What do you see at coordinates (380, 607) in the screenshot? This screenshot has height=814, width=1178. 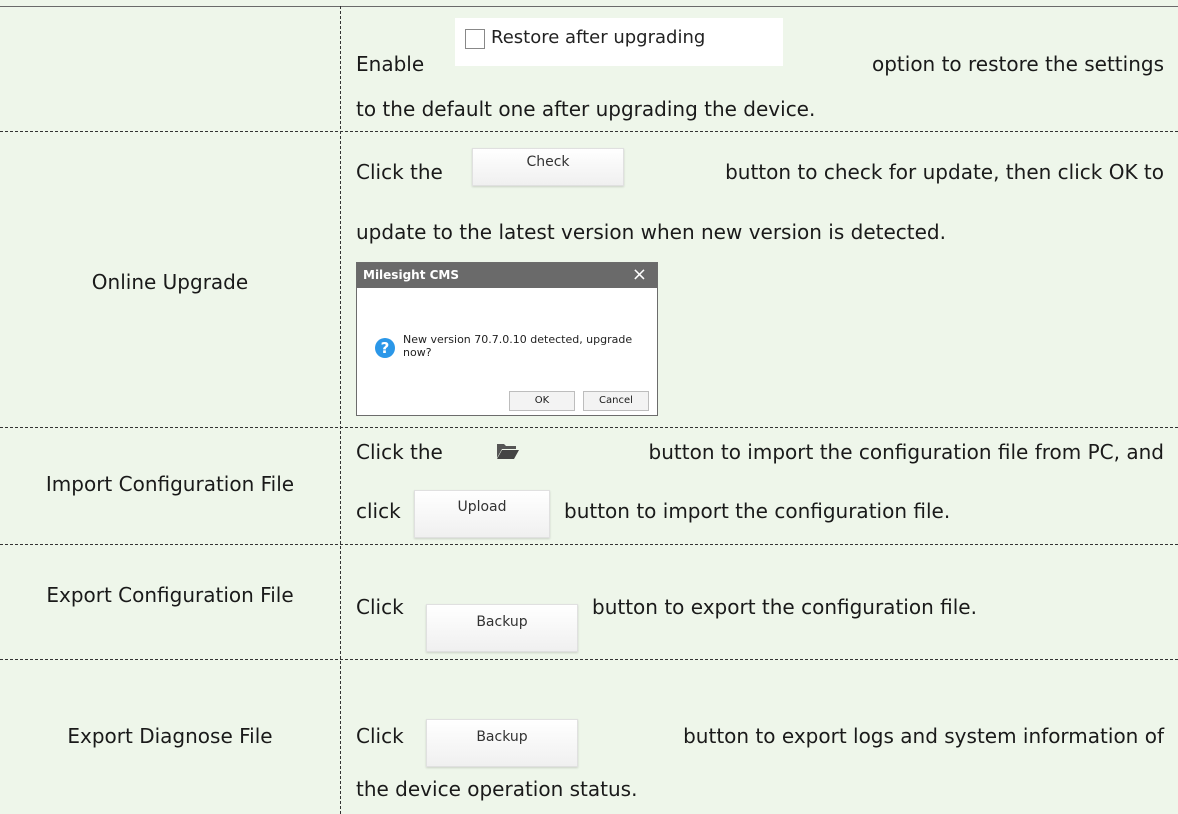 I see `export-config-click: Click` at bounding box center [380, 607].